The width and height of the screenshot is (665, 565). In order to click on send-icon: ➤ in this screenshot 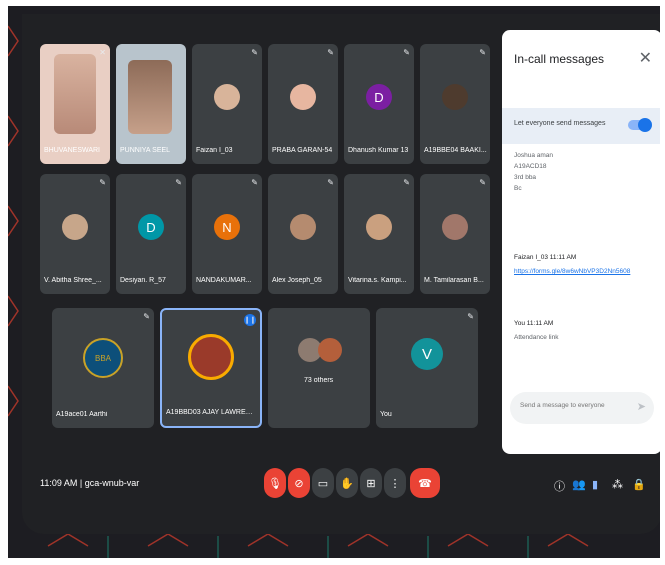, I will do `click(641, 406)`.